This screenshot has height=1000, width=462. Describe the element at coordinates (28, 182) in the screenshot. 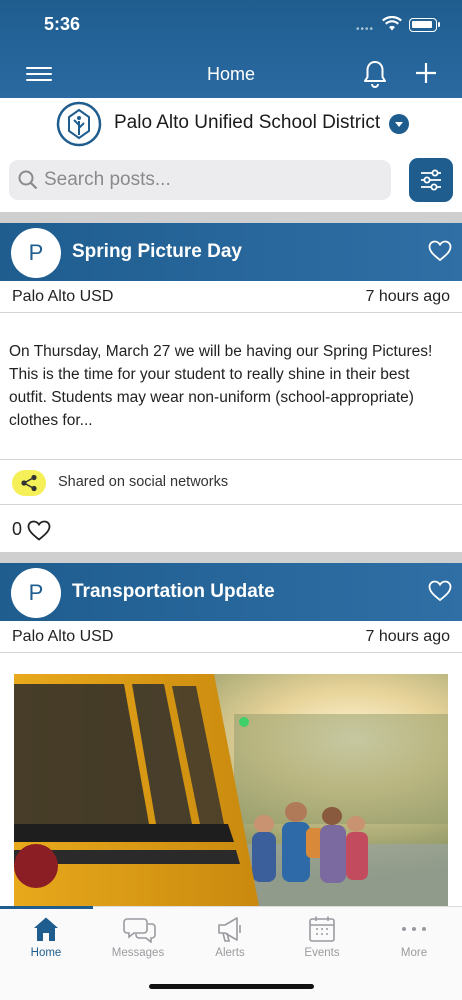

I see `search-icon` at that location.